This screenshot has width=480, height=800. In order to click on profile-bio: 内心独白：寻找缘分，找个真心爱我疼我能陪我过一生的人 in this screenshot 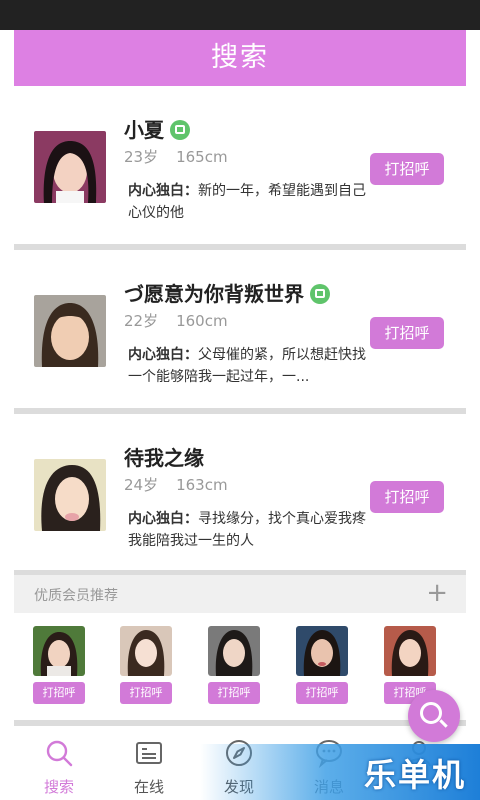, I will do `click(248, 530)`.